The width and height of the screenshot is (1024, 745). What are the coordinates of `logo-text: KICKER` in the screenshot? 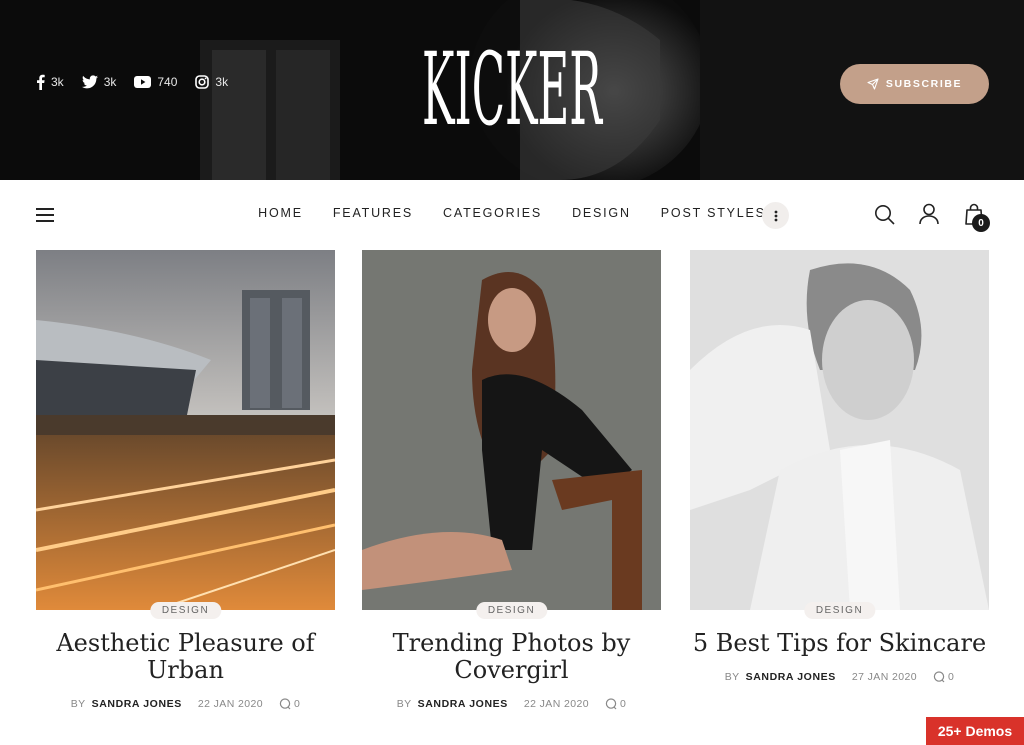 It's located at (512, 86).